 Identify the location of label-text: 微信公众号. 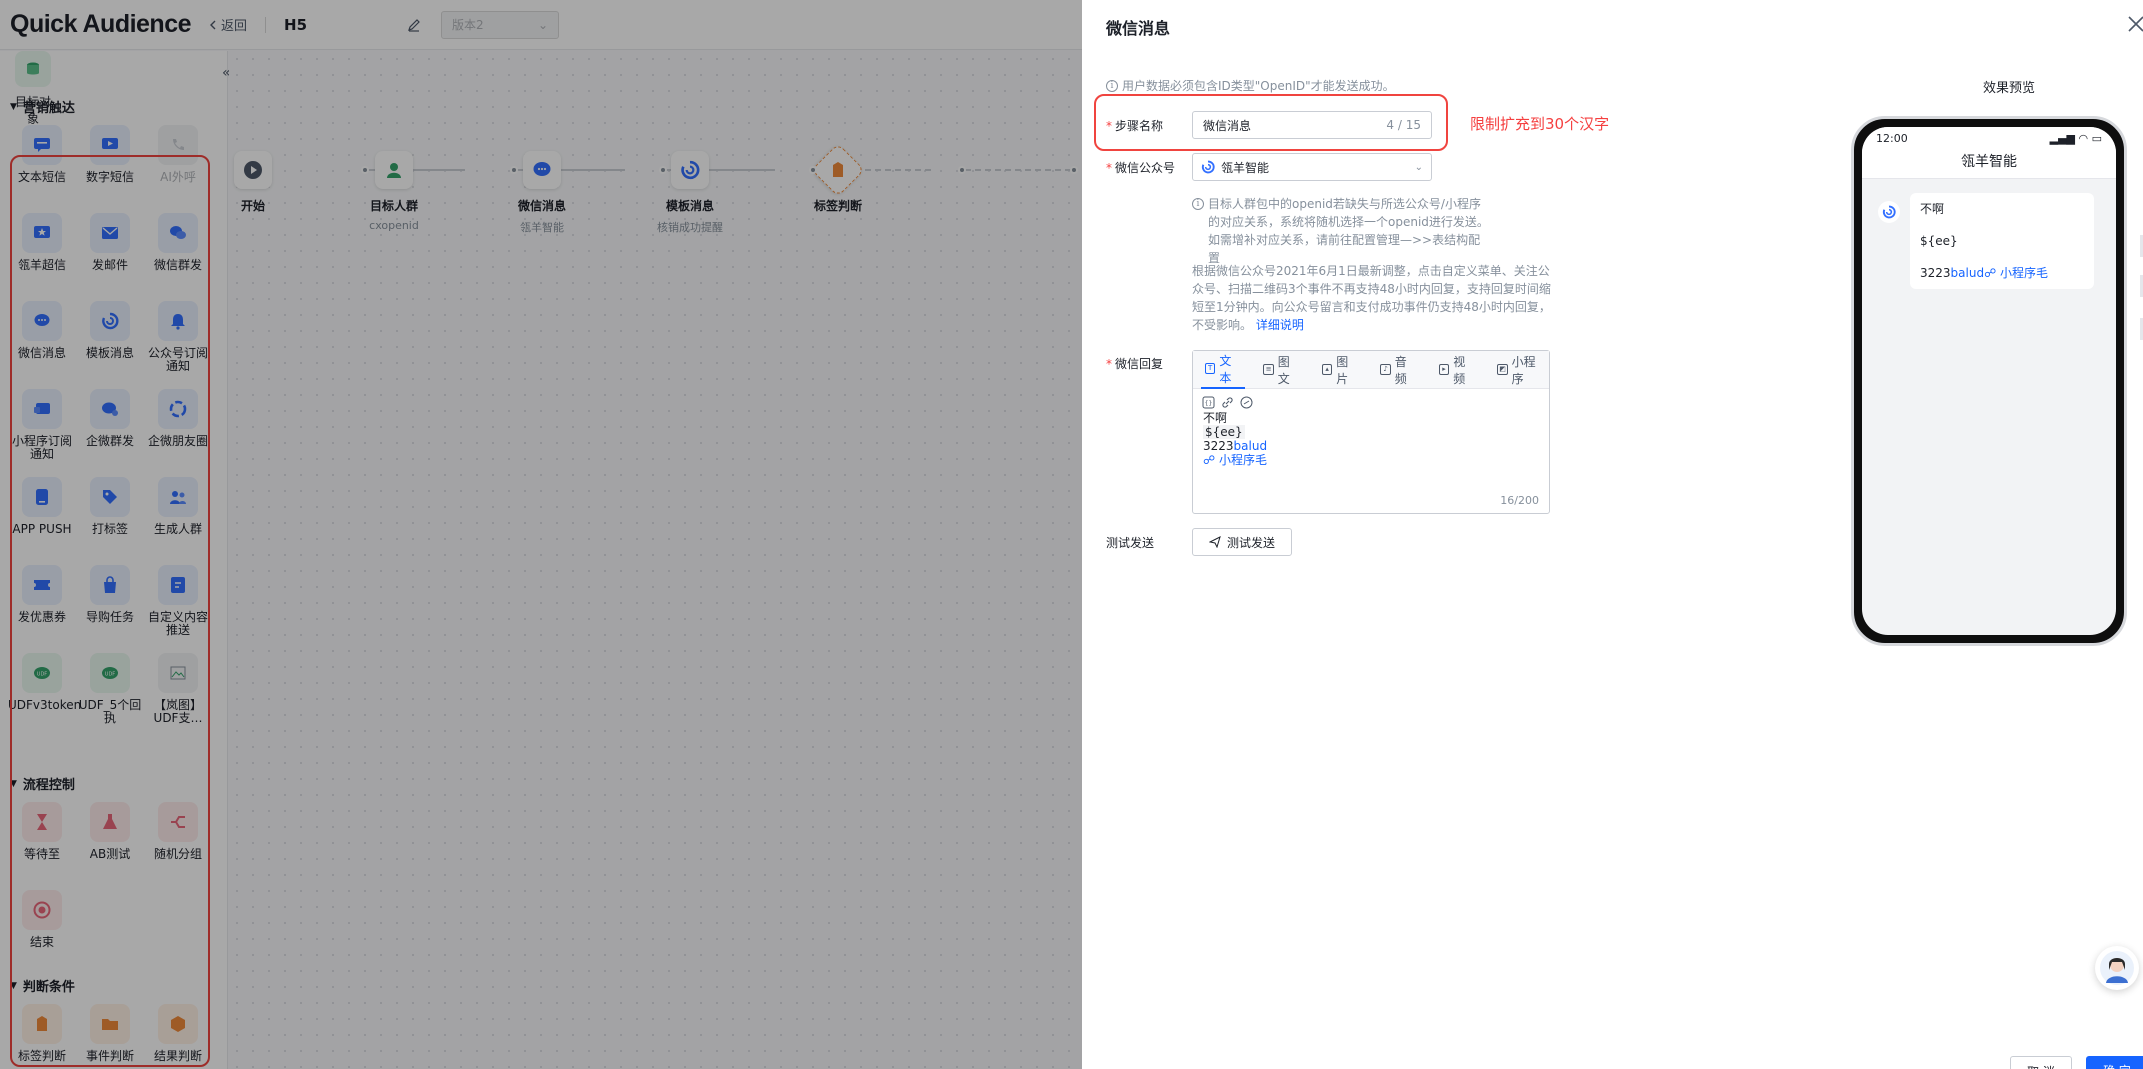
(1145, 168).